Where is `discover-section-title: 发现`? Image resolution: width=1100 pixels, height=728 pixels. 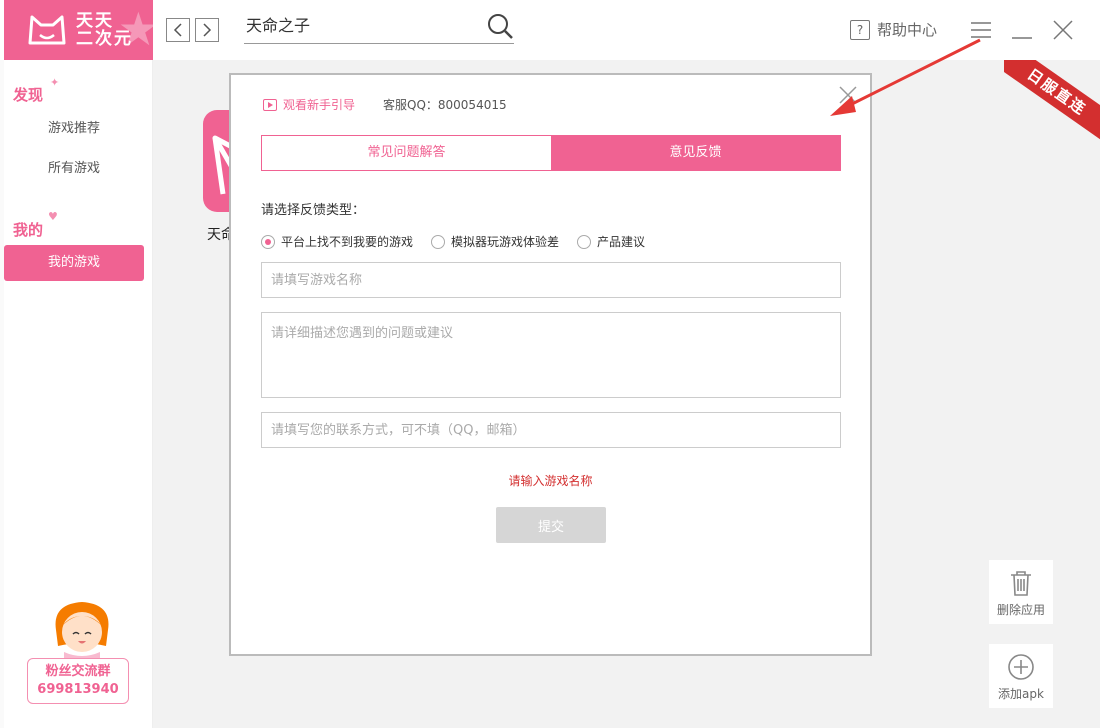 discover-section-title: 发现 is located at coordinates (28, 95).